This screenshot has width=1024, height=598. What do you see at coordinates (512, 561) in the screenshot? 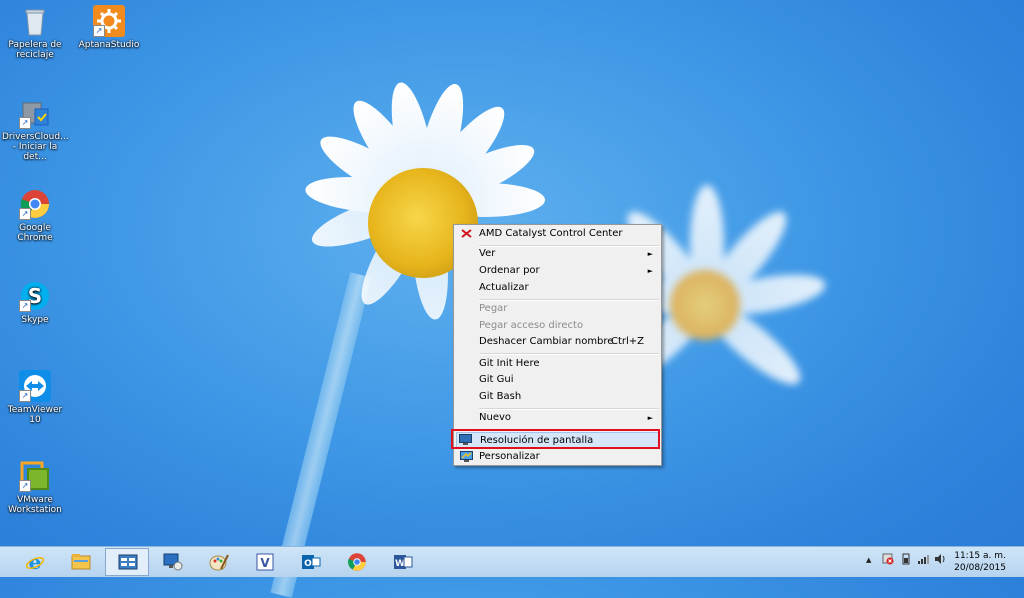
I see `taskbar: e V O W ▲ 11:15 a. m. 20/08/2015` at bounding box center [512, 561].